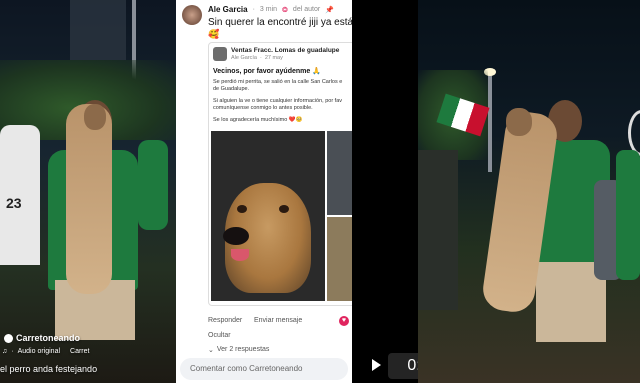  Describe the element at coordinates (376, 365) in the screenshot. I see `play-icon` at that location.